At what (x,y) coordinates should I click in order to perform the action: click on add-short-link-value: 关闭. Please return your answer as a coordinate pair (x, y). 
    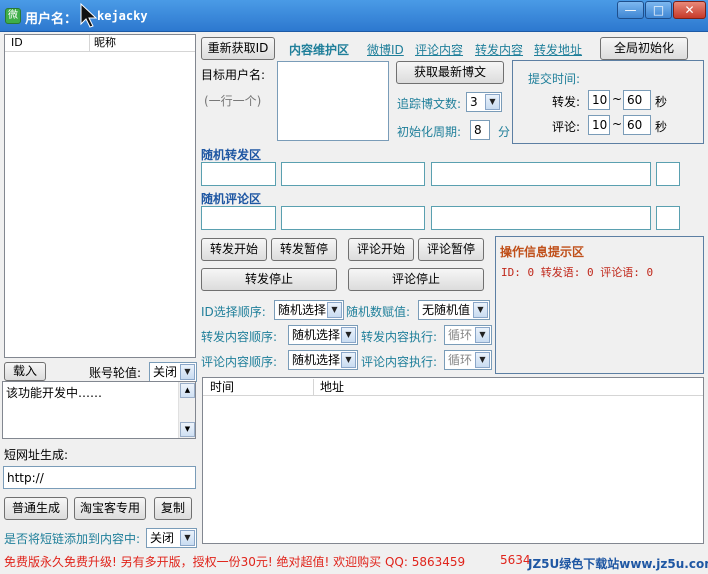
    Looking at the image, I should click on (162, 538).